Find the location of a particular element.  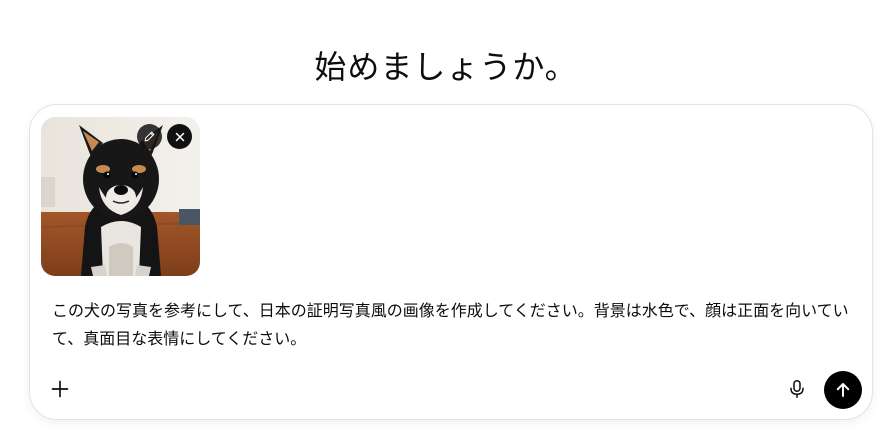

microphone-icon is located at coordinates (797, 389).